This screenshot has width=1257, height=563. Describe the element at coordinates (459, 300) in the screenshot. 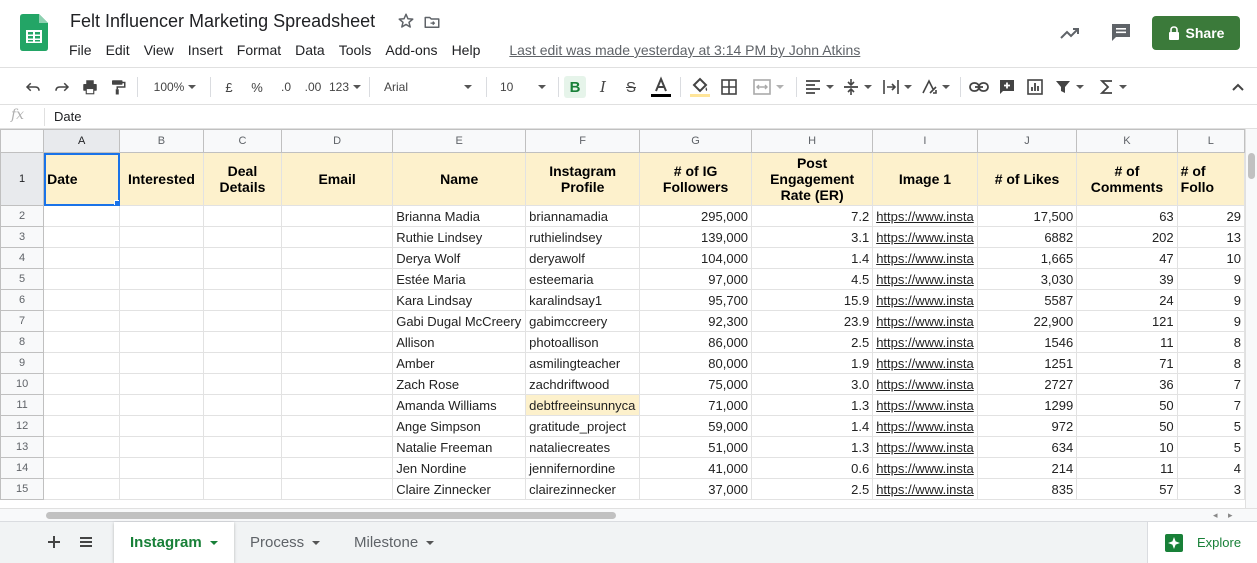

I see `cell-name: Kara Lindsay` at that location.